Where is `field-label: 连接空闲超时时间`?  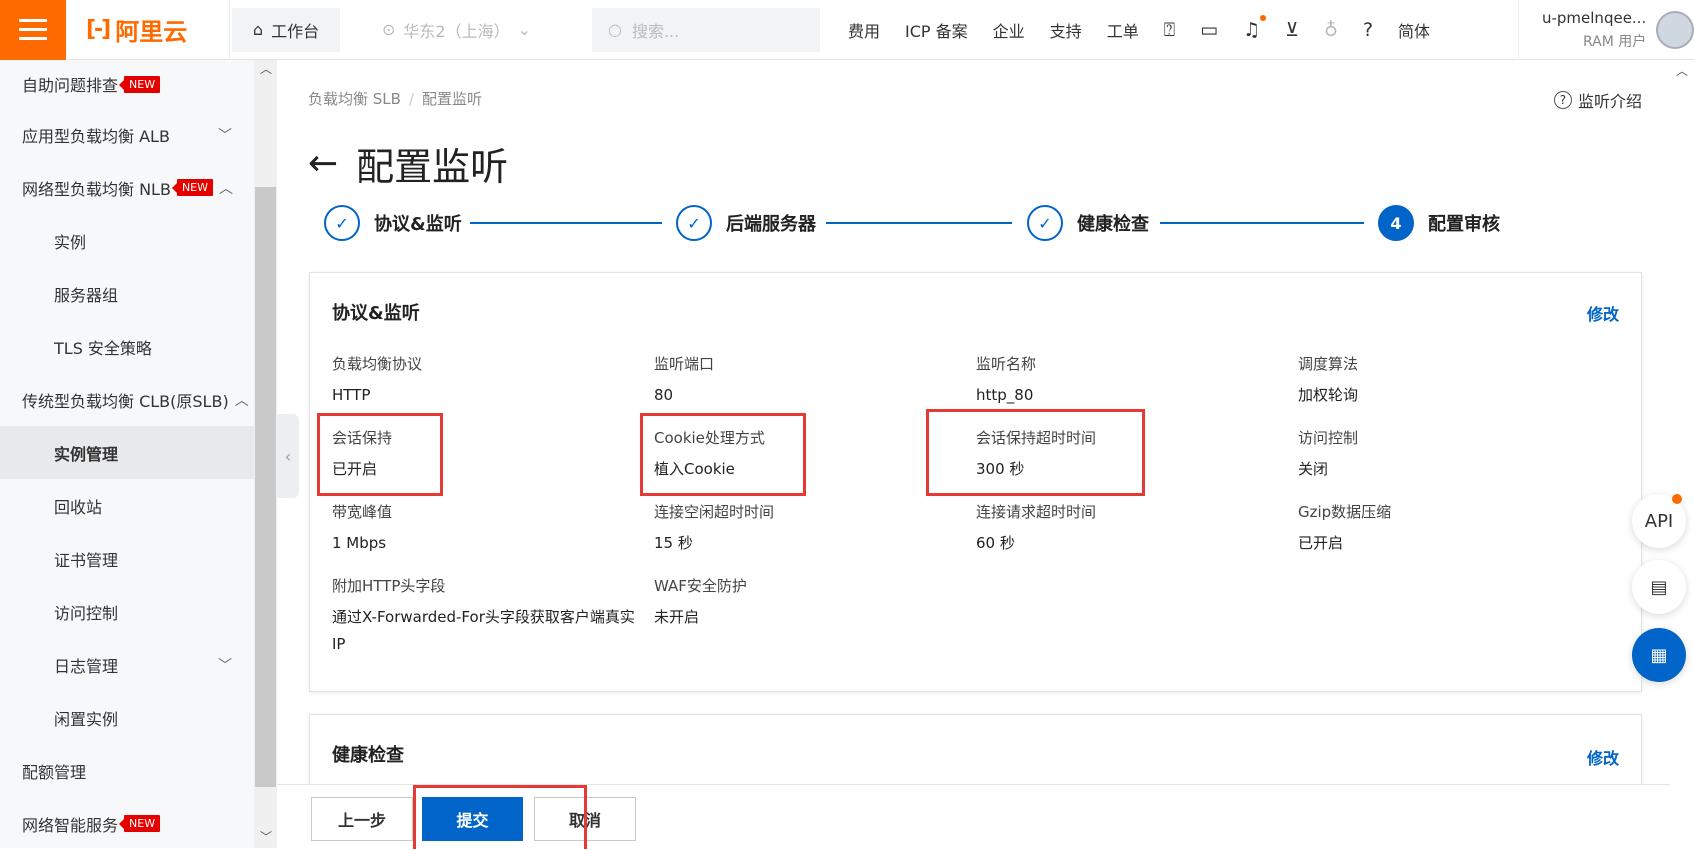 field-label: 连接空闲超时时间 is located at coordinates (714, 512).